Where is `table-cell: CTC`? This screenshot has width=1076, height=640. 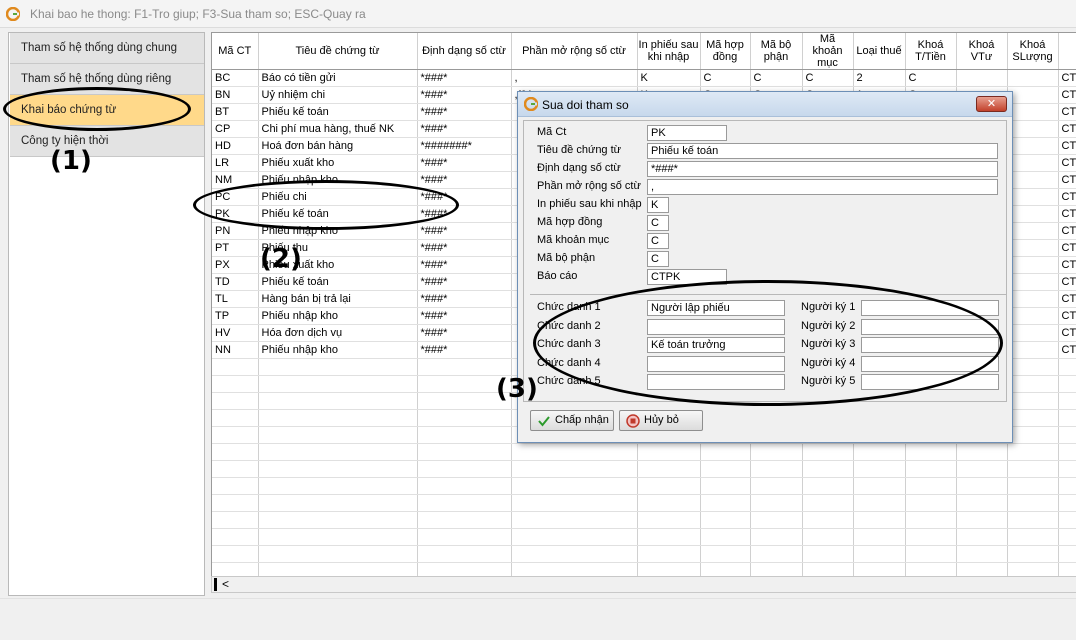
table-cell: CTC is located at coordinates (1067, 129).